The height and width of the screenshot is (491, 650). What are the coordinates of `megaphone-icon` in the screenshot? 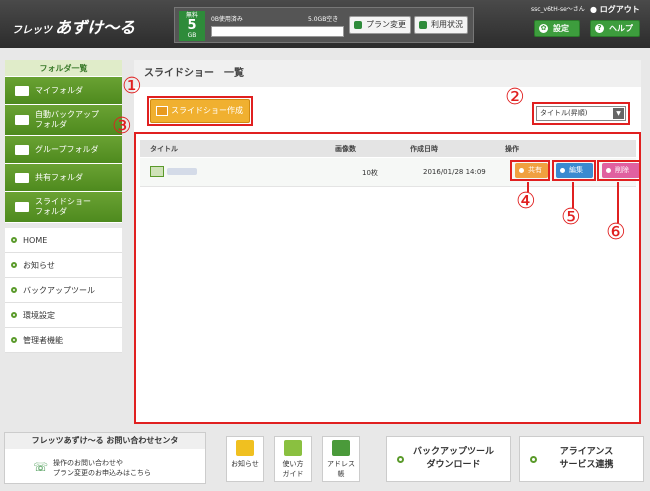 It's located at (245, 448).